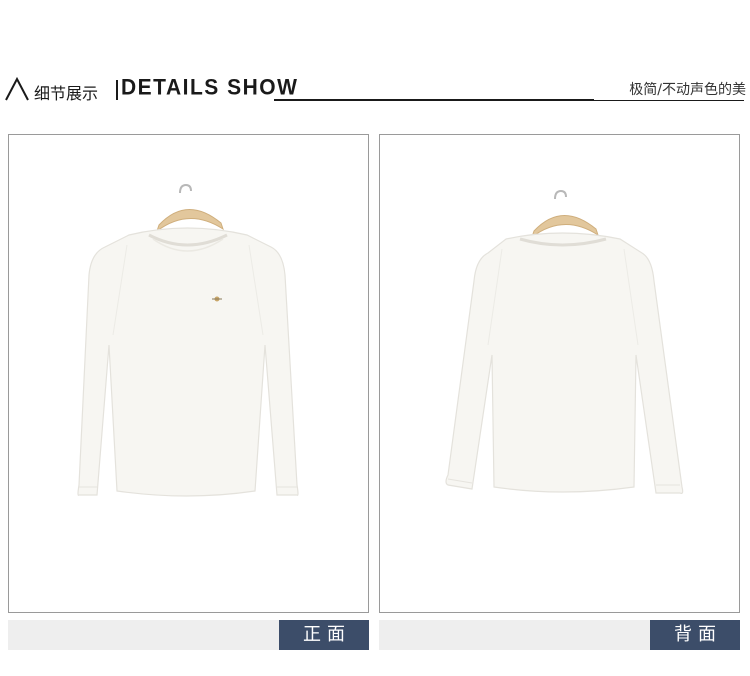  Describe the element at coordinates (188, 635) in the screenshot. I see `front-caption-bar: 正面` at that location.